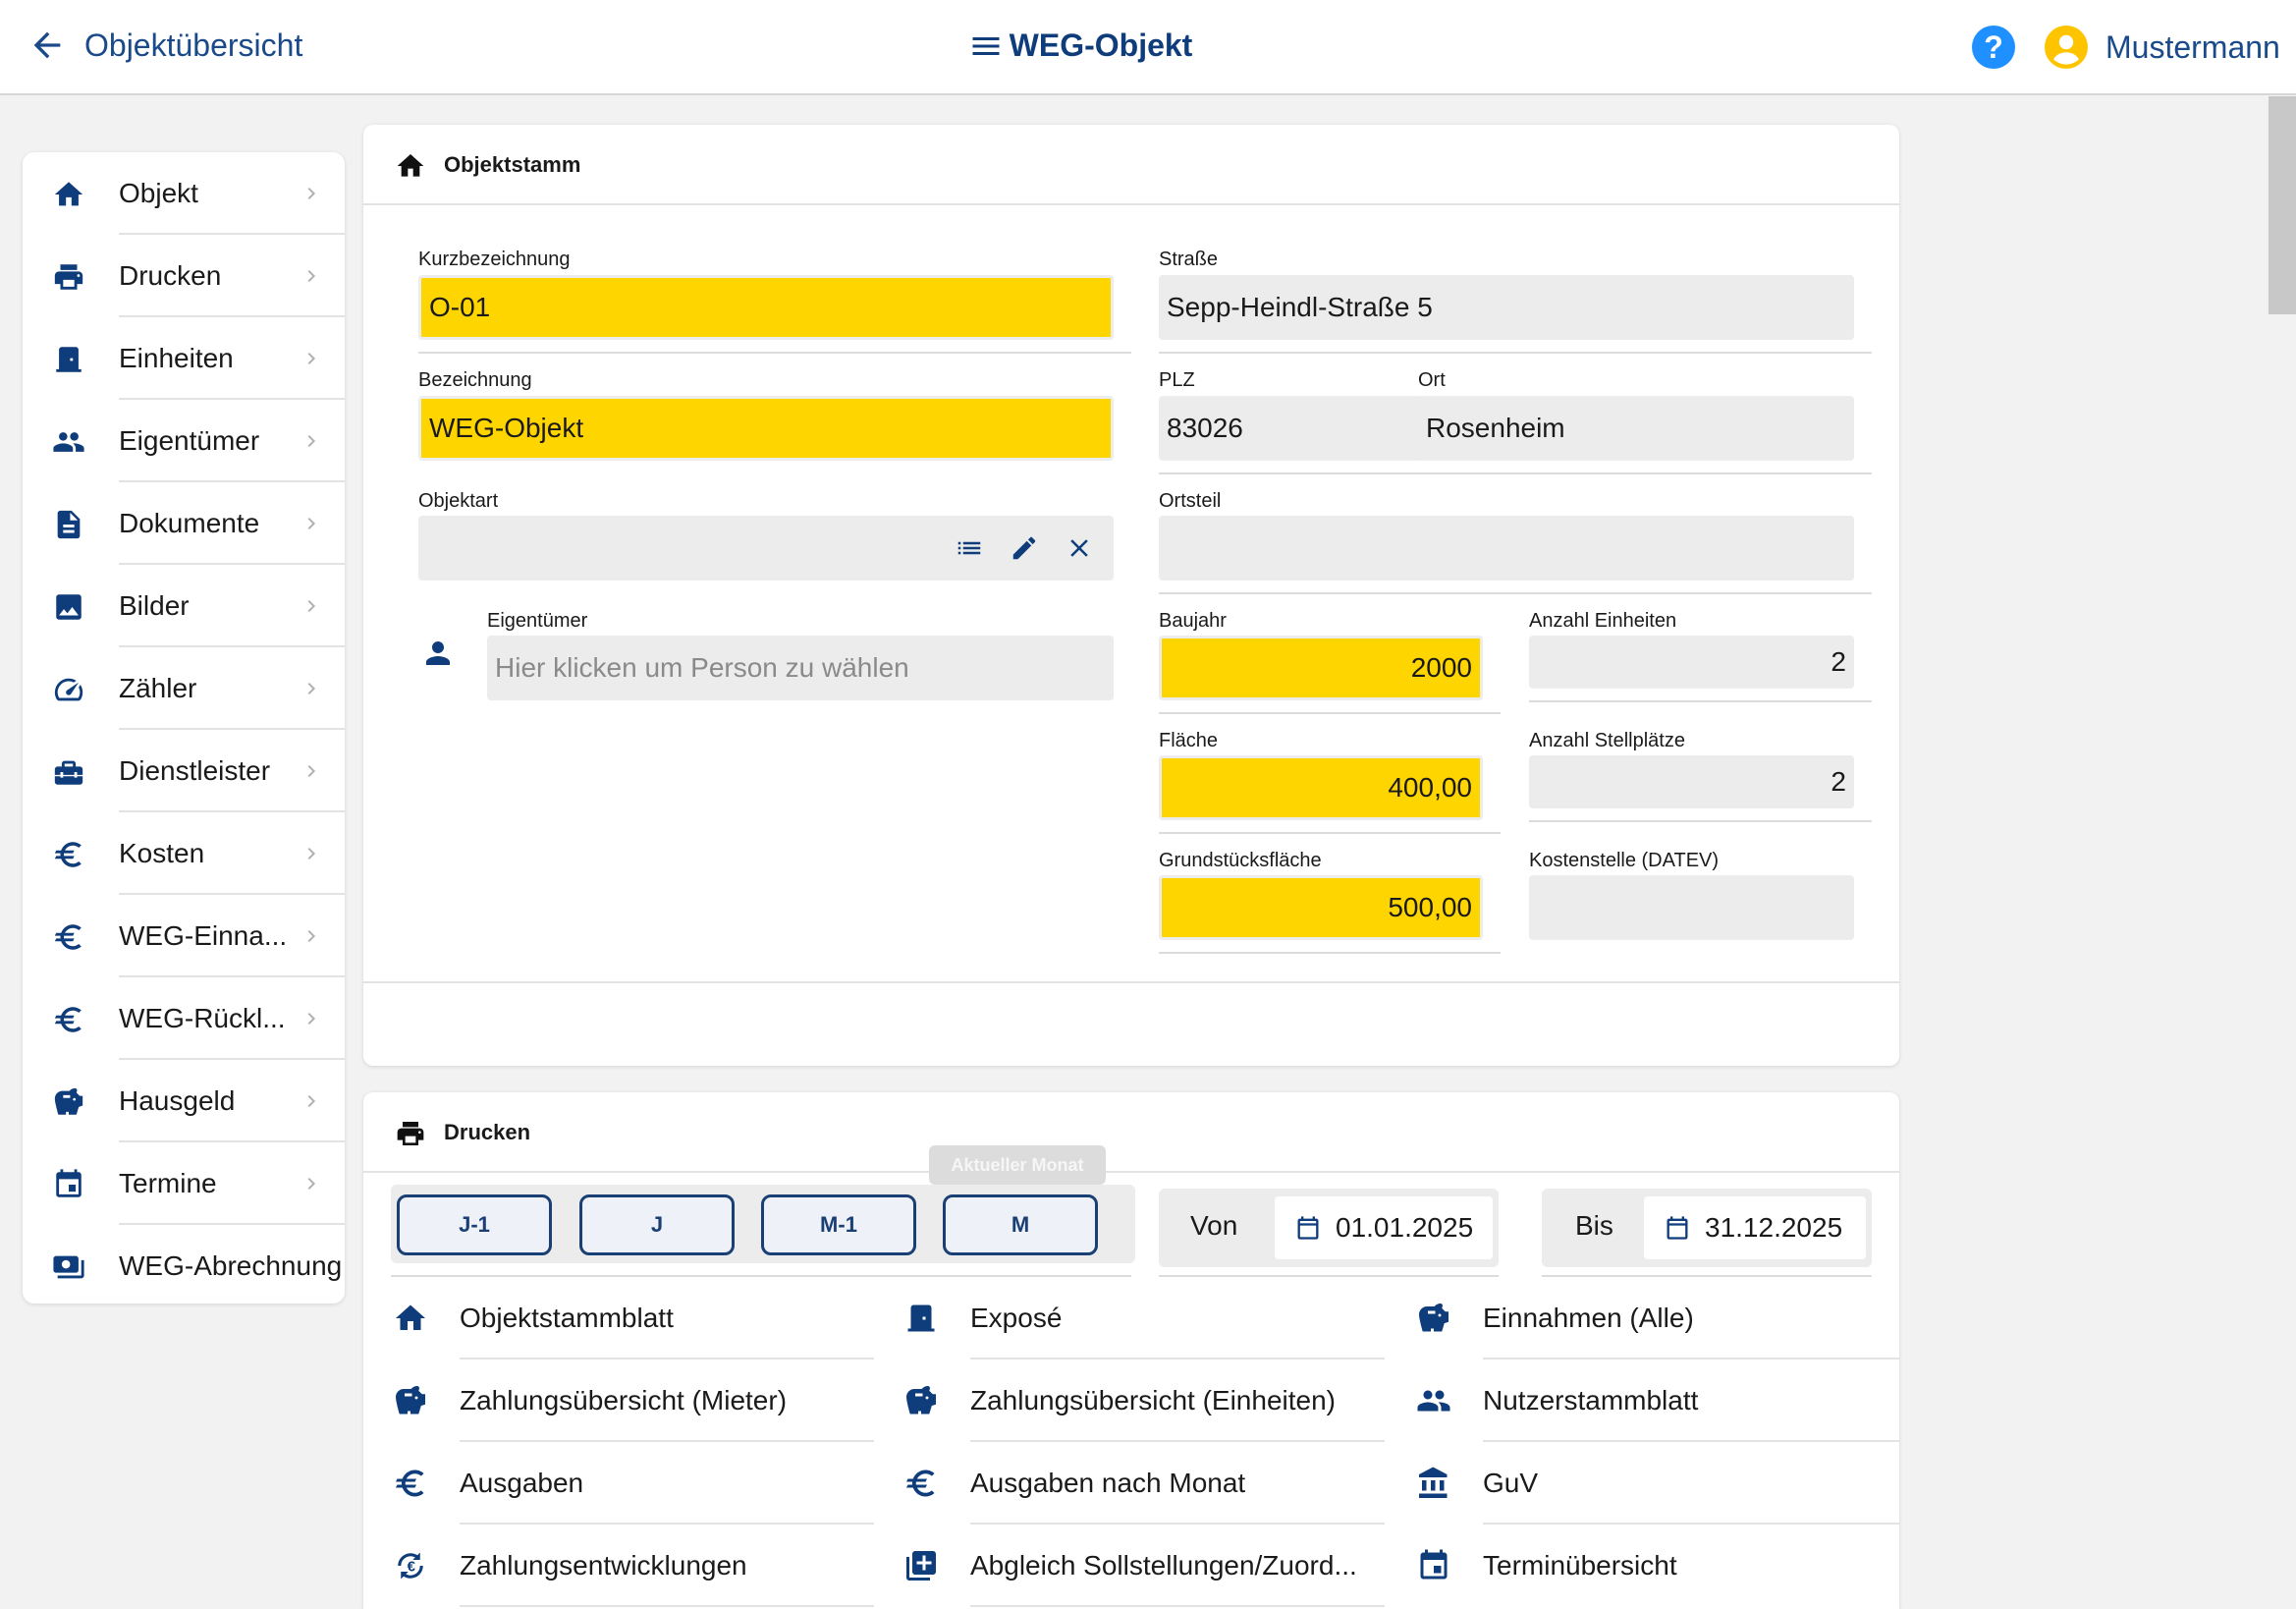 Image resolution: width=2296 pixels, height=1609 pixels. What do you see at coordinates (633, 1318) in the screenshot?
I see `print-objektstammblatt: Objektstammblatt` at bounding box center [633, 1318].